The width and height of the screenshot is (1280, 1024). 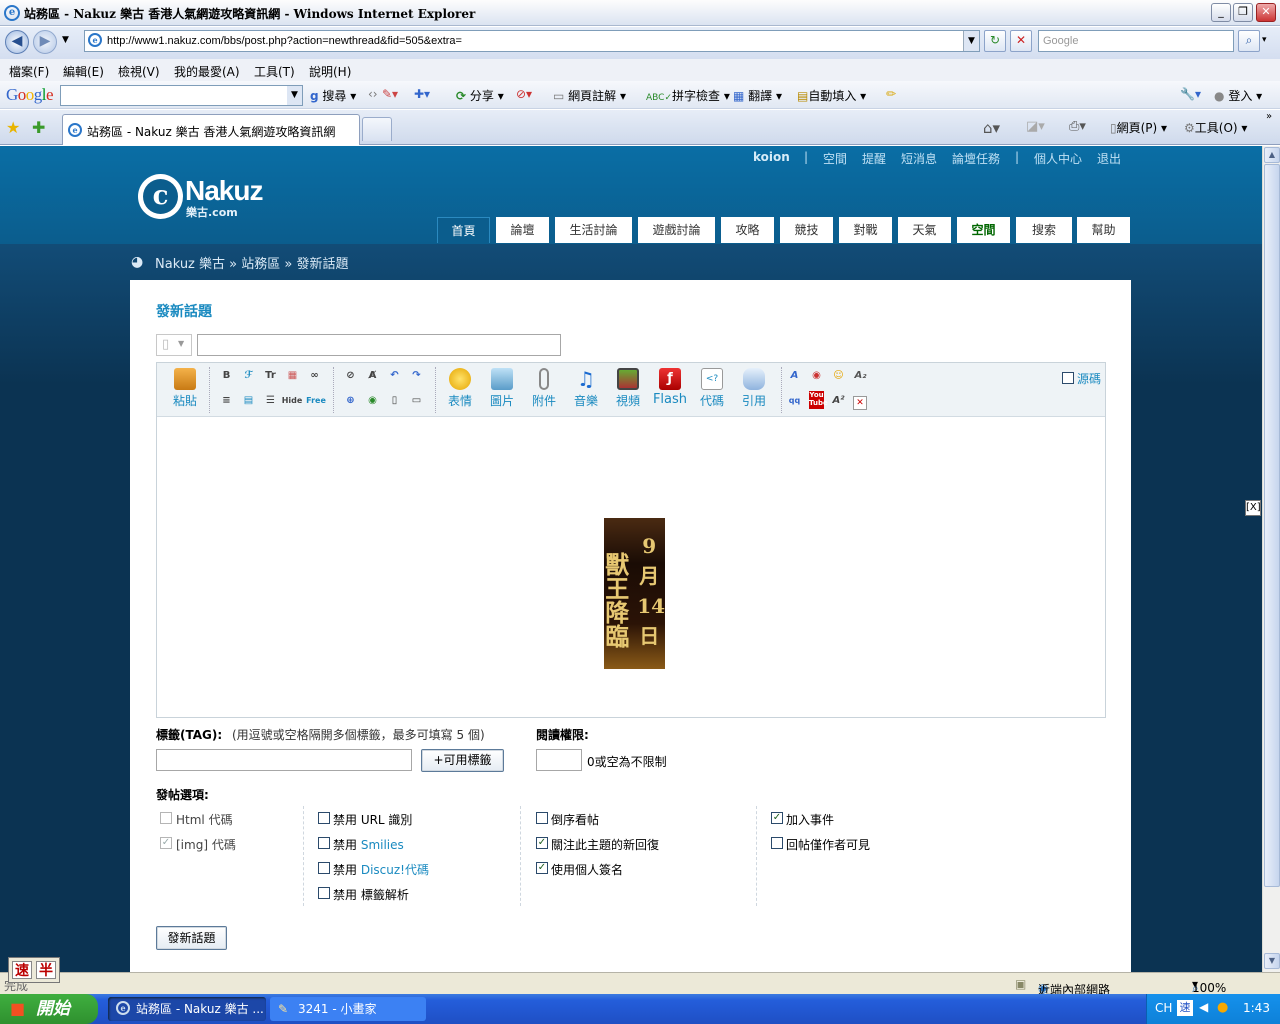 What do you see at coordinates (1272, 155) in the screenshot?
I see `scroll-up-icon: ▲` at bounding box center [1272, 155].